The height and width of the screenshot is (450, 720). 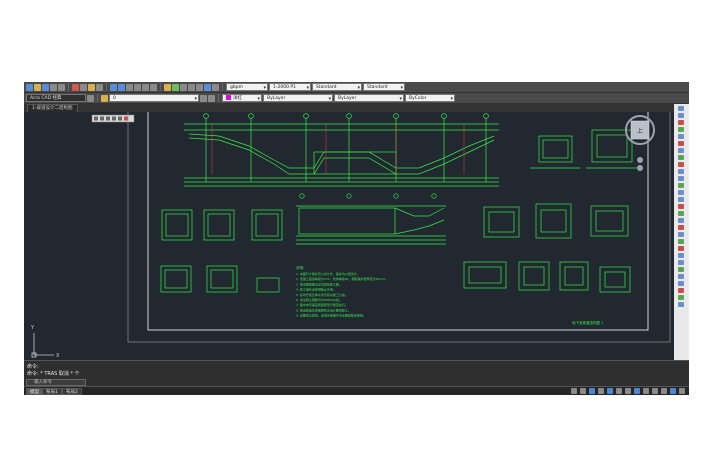 I want to click on pan-icon, so click(x=129, y=87).